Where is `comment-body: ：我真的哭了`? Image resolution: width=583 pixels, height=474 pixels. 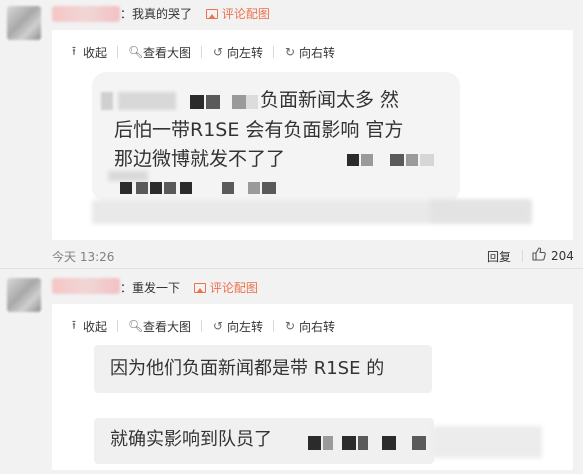 comment-body: ：我真的哭了 is located at coordinates (156, 14).